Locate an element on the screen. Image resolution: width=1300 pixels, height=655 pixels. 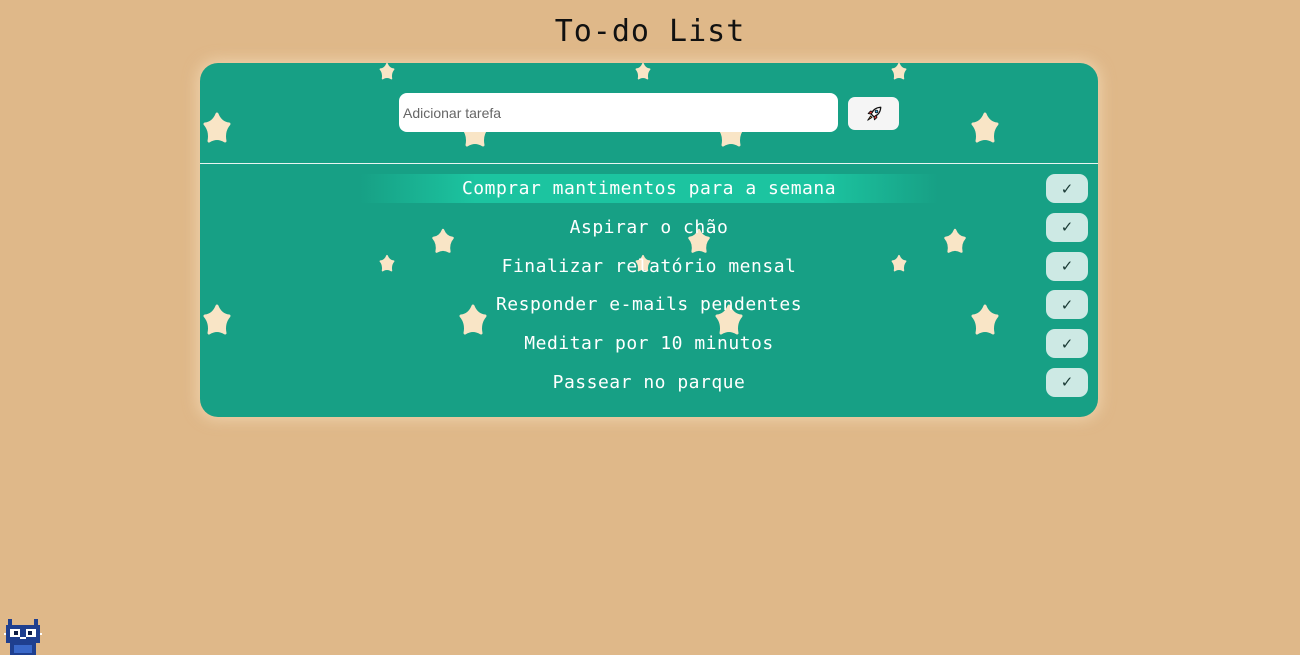
divider is located at coordinates (649, 163).